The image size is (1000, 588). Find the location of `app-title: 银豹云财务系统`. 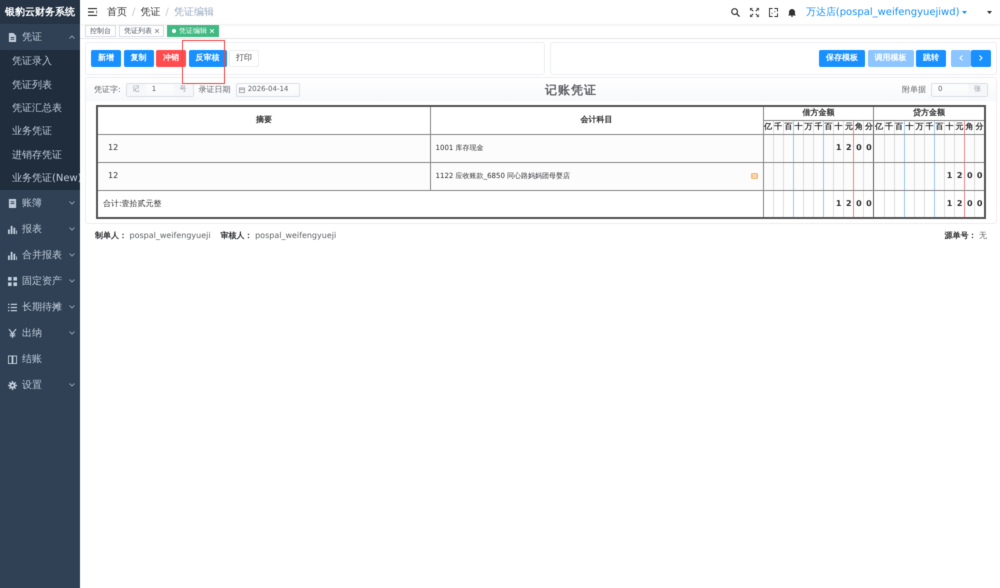

app-title: 银豹云财务系统 is located at coordinates (40, 12).